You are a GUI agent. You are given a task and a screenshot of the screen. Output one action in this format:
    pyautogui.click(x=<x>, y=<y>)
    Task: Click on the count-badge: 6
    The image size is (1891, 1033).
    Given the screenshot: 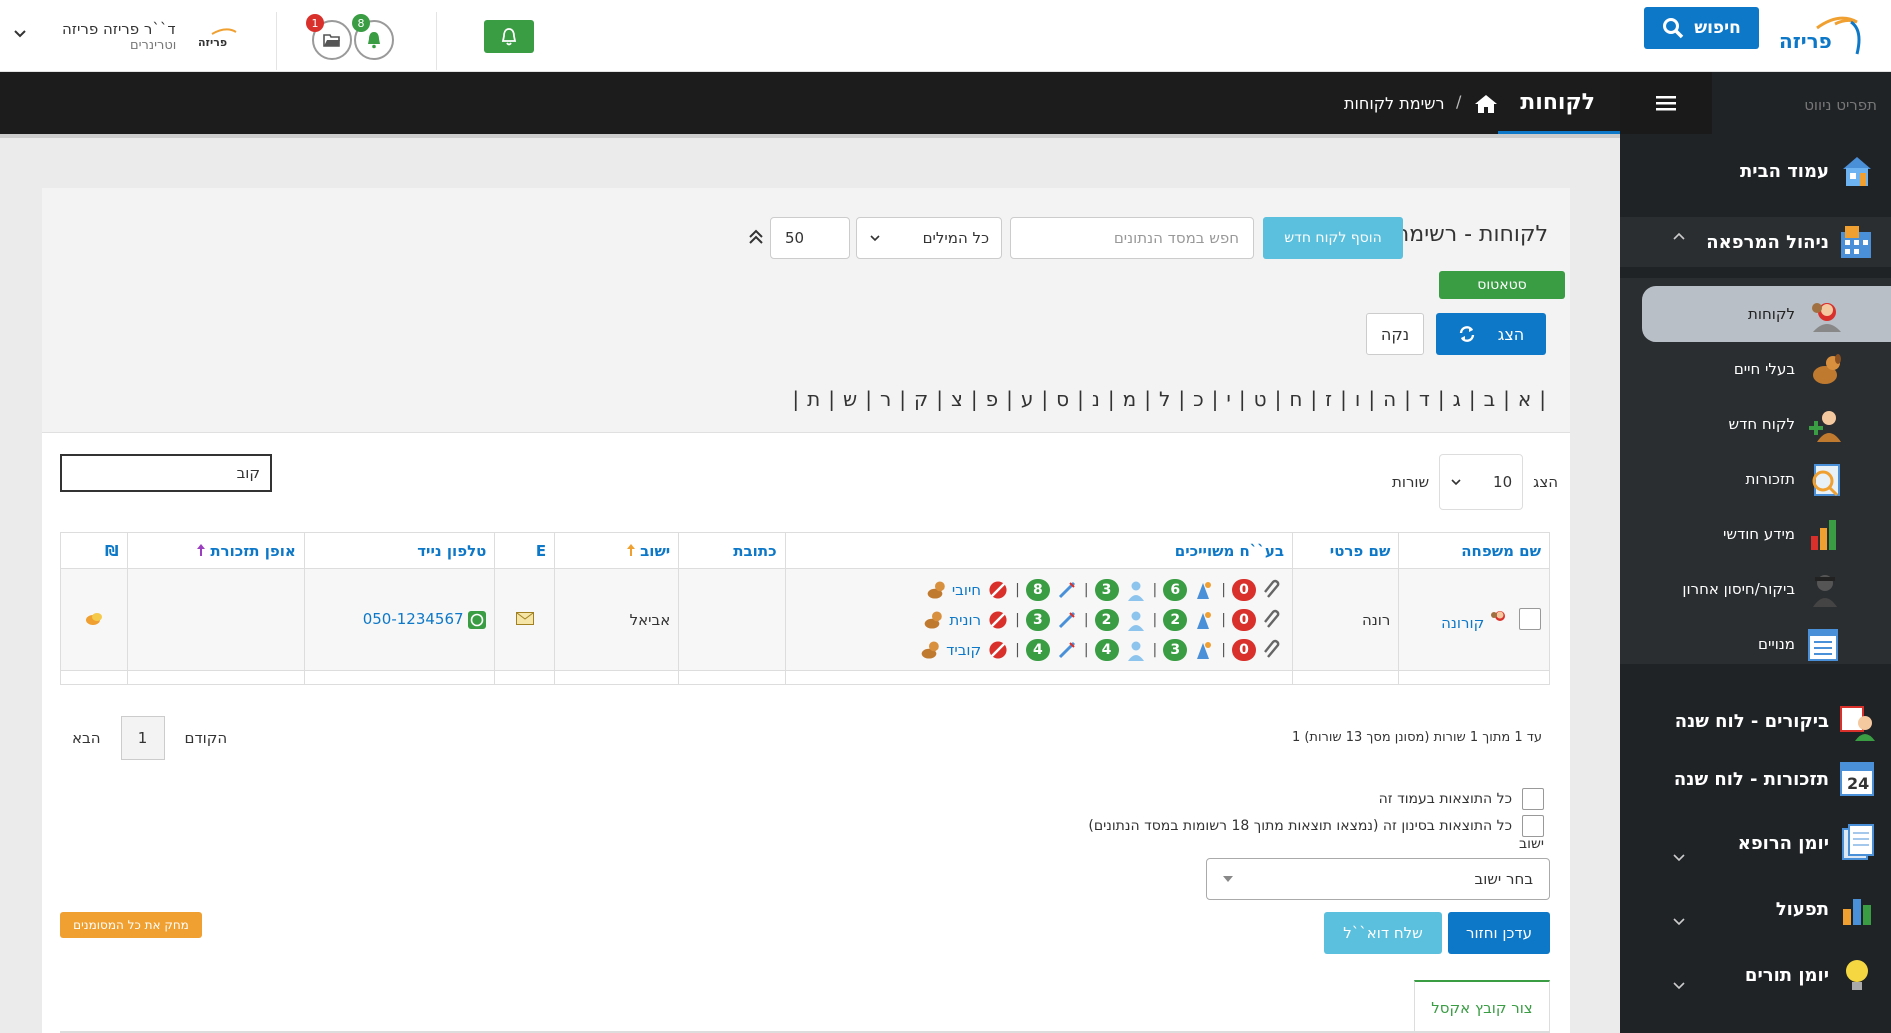 What is the action you would take?
    pyautogui.click(x=1175, y=589)
    